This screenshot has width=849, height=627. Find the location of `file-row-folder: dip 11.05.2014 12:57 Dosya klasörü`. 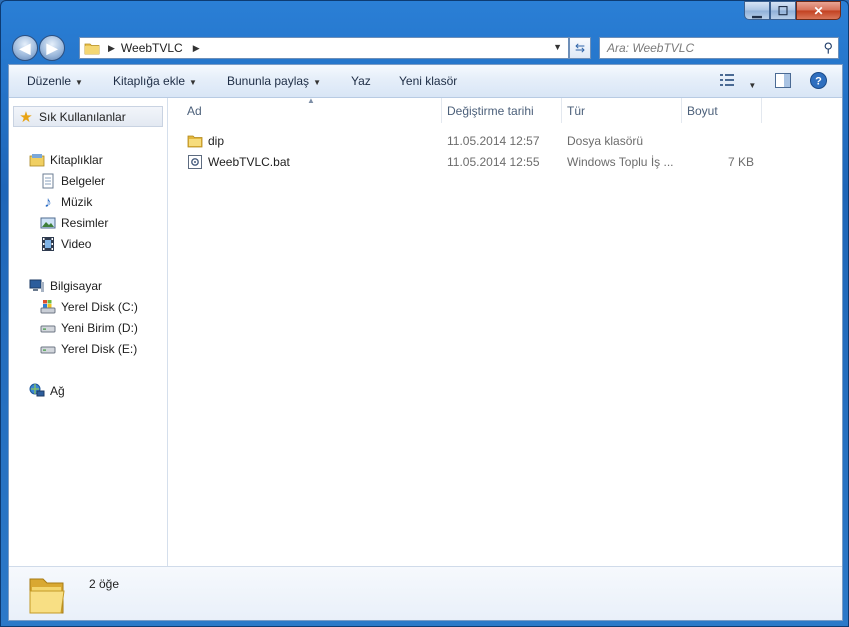

file-row-folder: dip 11.05.2014 12:57 Dosya klasörü is located at coordinates (505, 141).